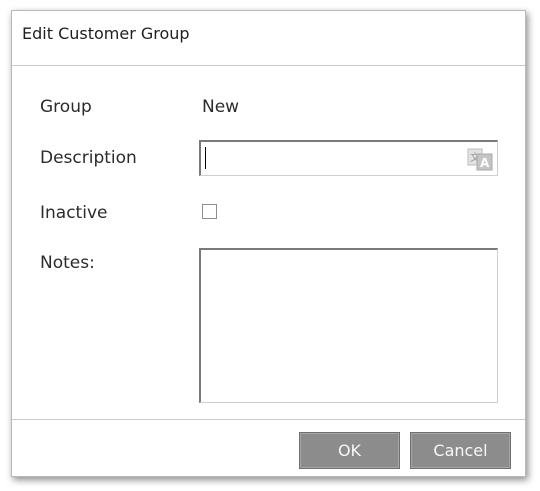 The height and width of the screenshot is (491, 540). Describe the element at coordinates (74, 213) in the screenshot. I see `inactive-label: Inactive` at that location.